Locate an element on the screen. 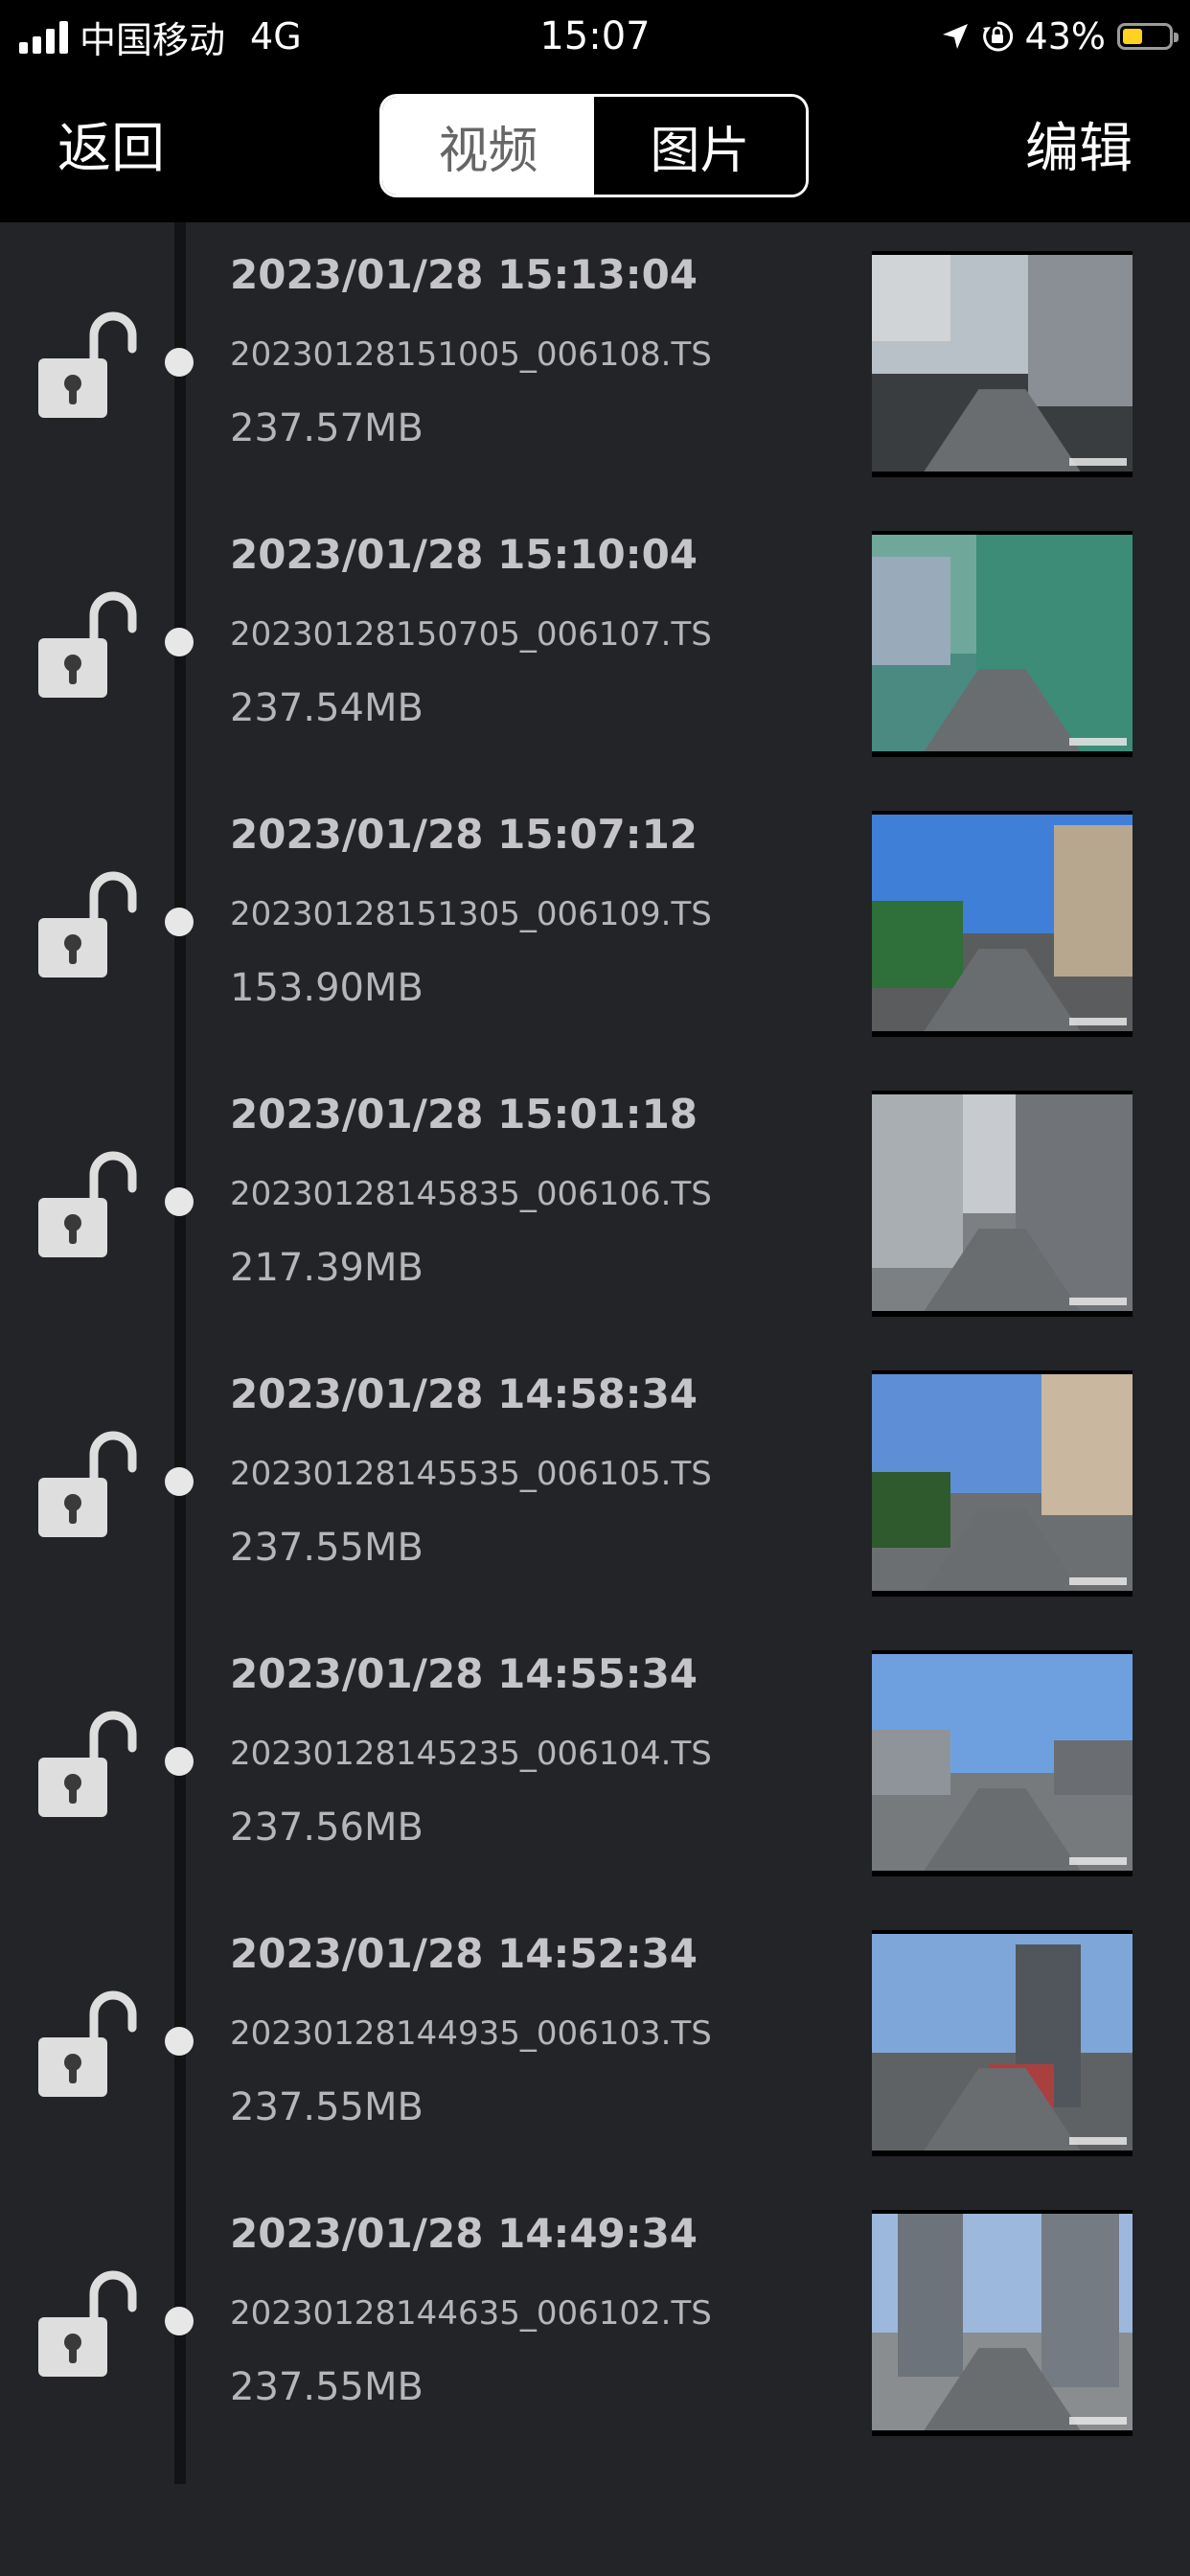  status-bar: 中国移动 4G 15:07 43% is located at coordinates (595, 37).